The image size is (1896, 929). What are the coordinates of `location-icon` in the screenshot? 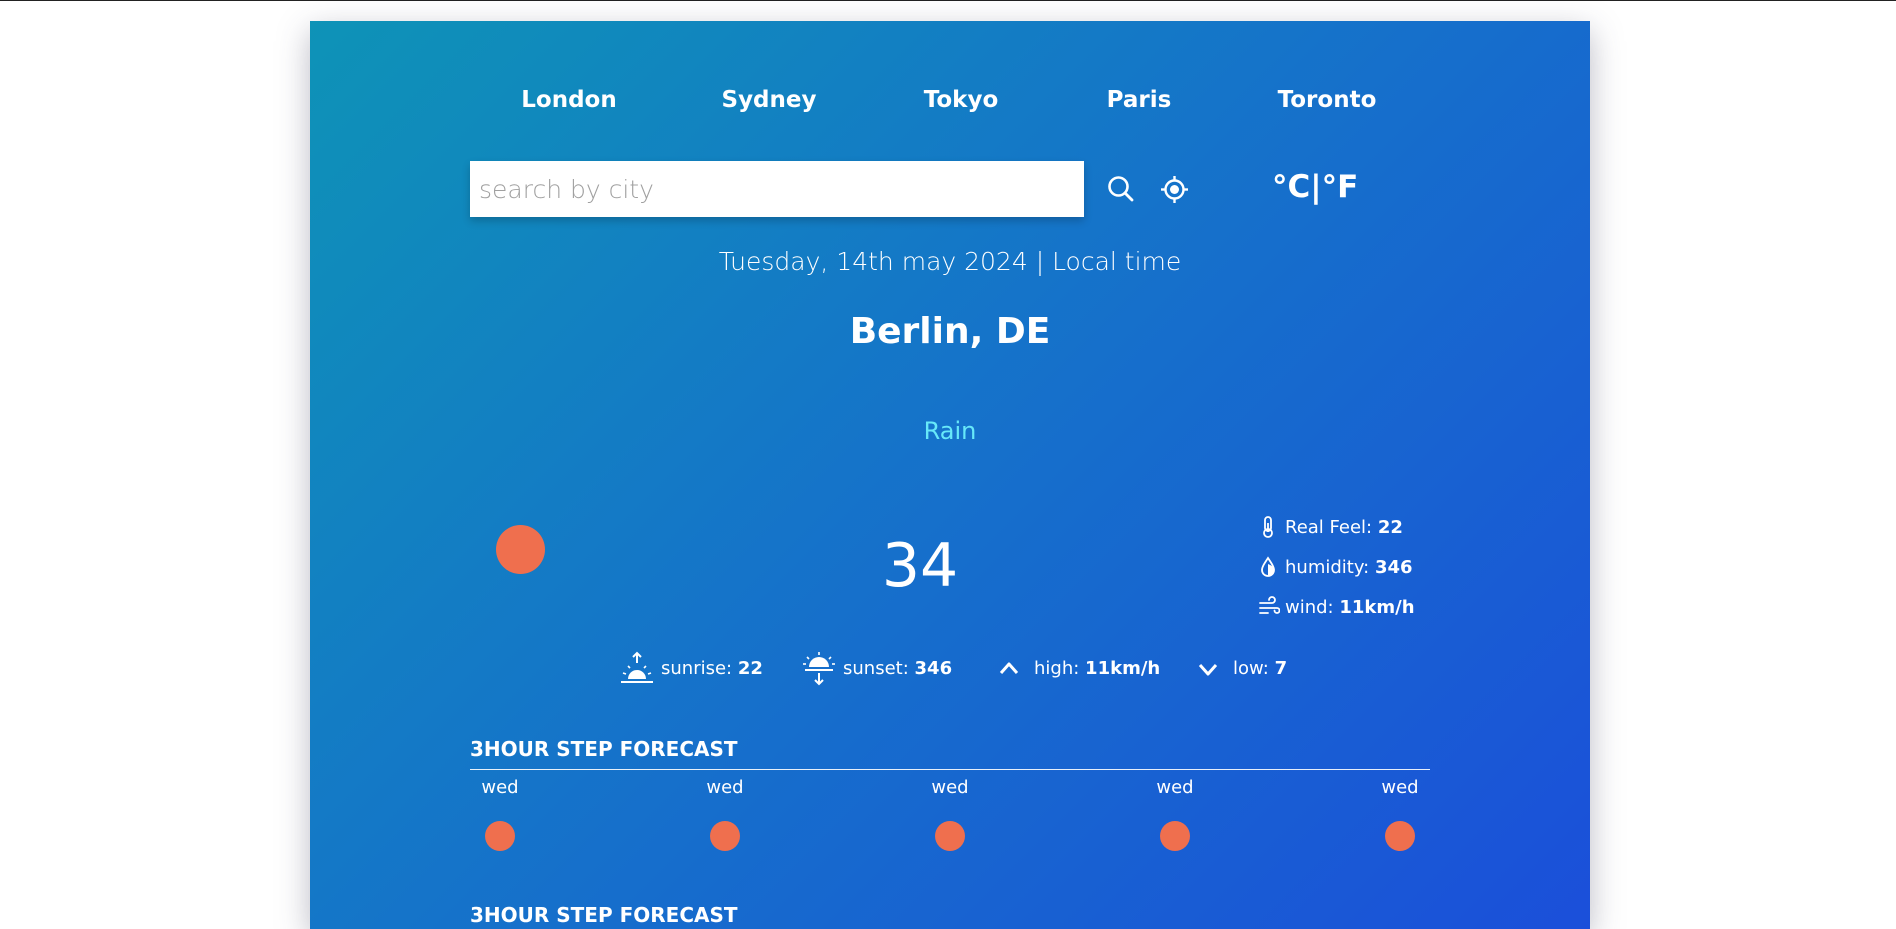 It's located at (1174, 191).